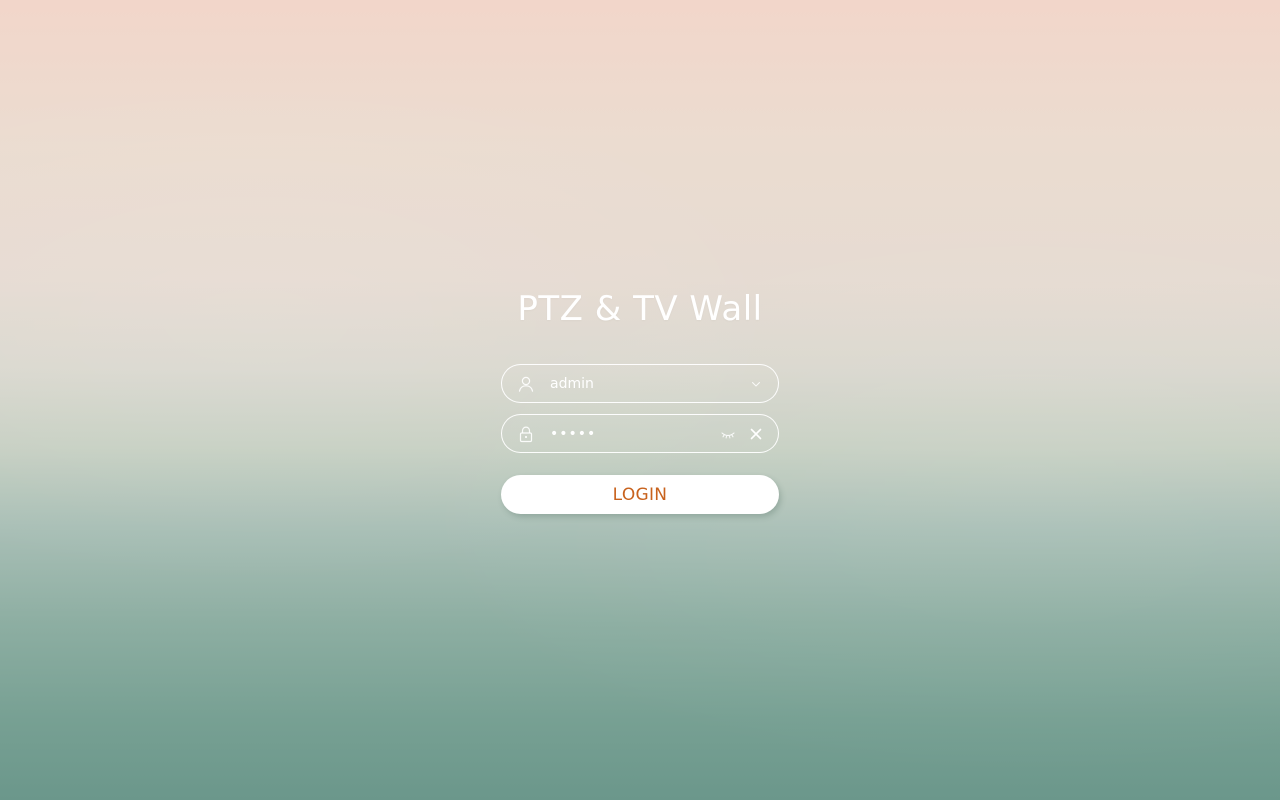 The width and height of the screenshot is (1280, 800). I want to click on chevron-down-icon, so click(756, 384).